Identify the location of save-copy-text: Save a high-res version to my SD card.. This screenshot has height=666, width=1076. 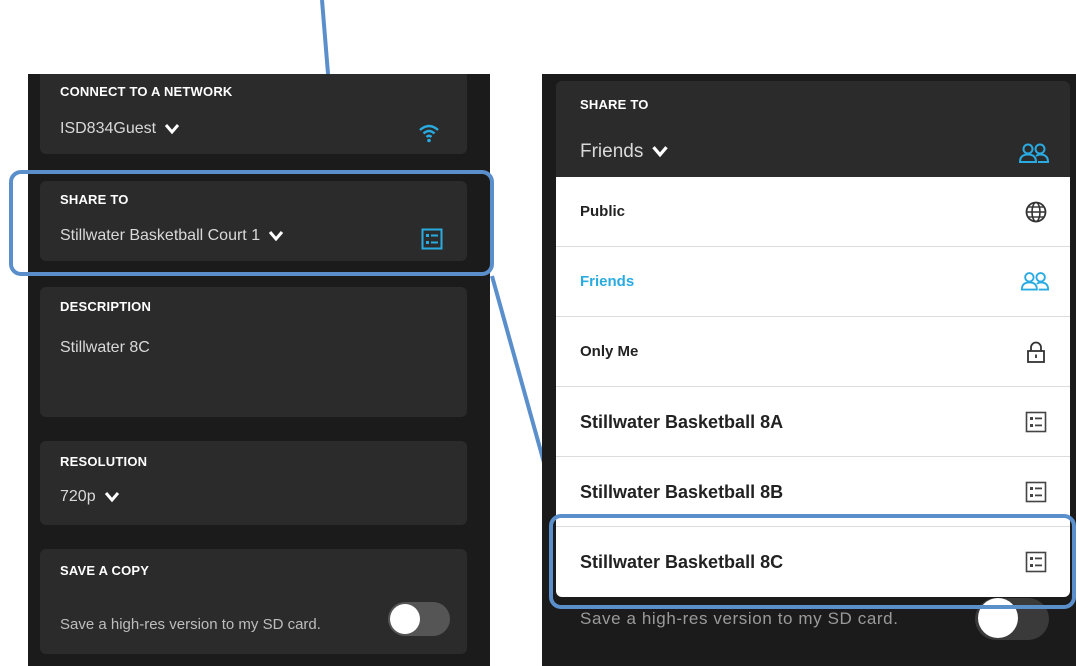
(190, 624).